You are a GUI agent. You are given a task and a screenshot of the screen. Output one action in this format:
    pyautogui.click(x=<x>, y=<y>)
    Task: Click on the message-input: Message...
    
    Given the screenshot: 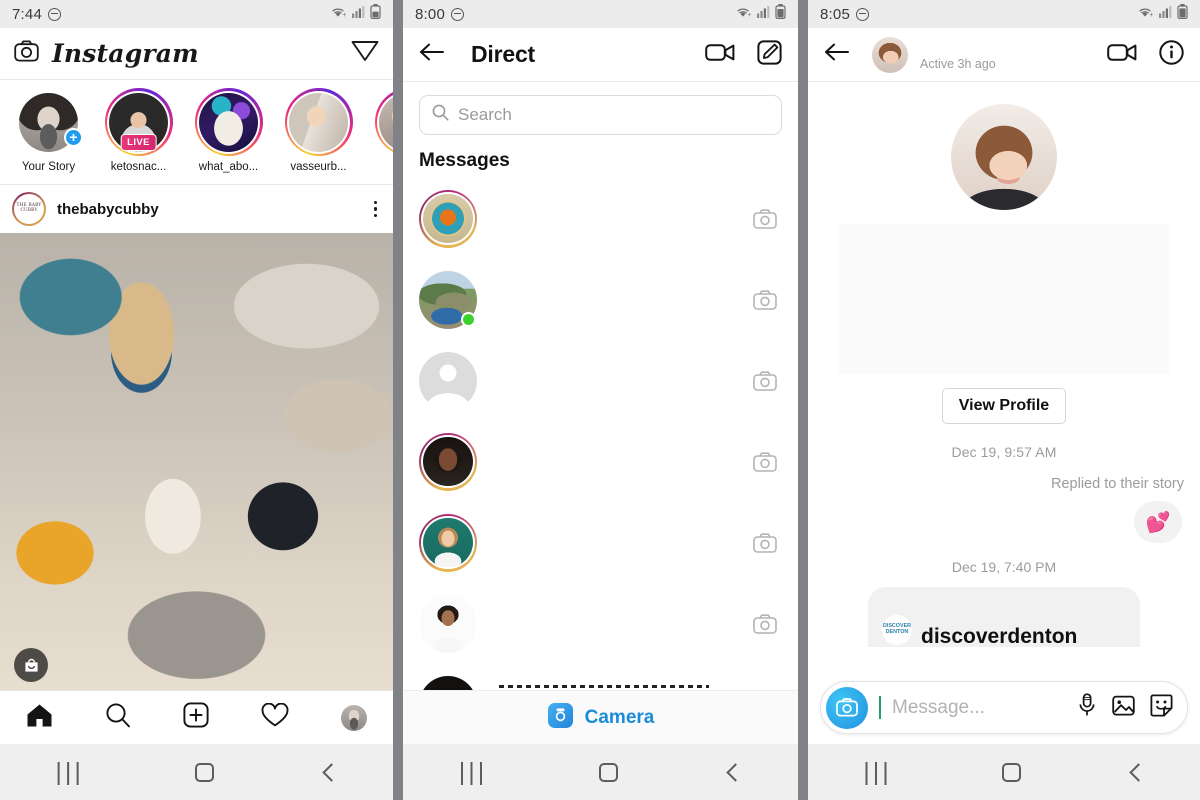 What is the action you would take?
    pyautogui.click(x=979, y=708)
    